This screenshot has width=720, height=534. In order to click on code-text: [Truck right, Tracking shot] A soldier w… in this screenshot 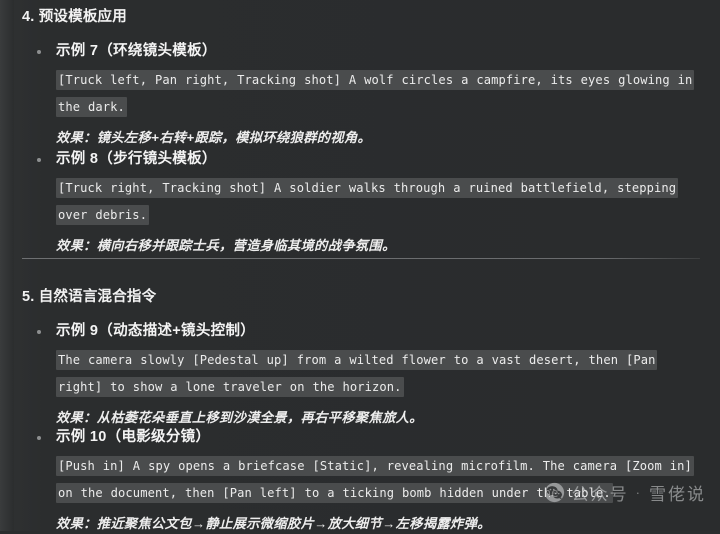, I will do `click(367, 201)`.